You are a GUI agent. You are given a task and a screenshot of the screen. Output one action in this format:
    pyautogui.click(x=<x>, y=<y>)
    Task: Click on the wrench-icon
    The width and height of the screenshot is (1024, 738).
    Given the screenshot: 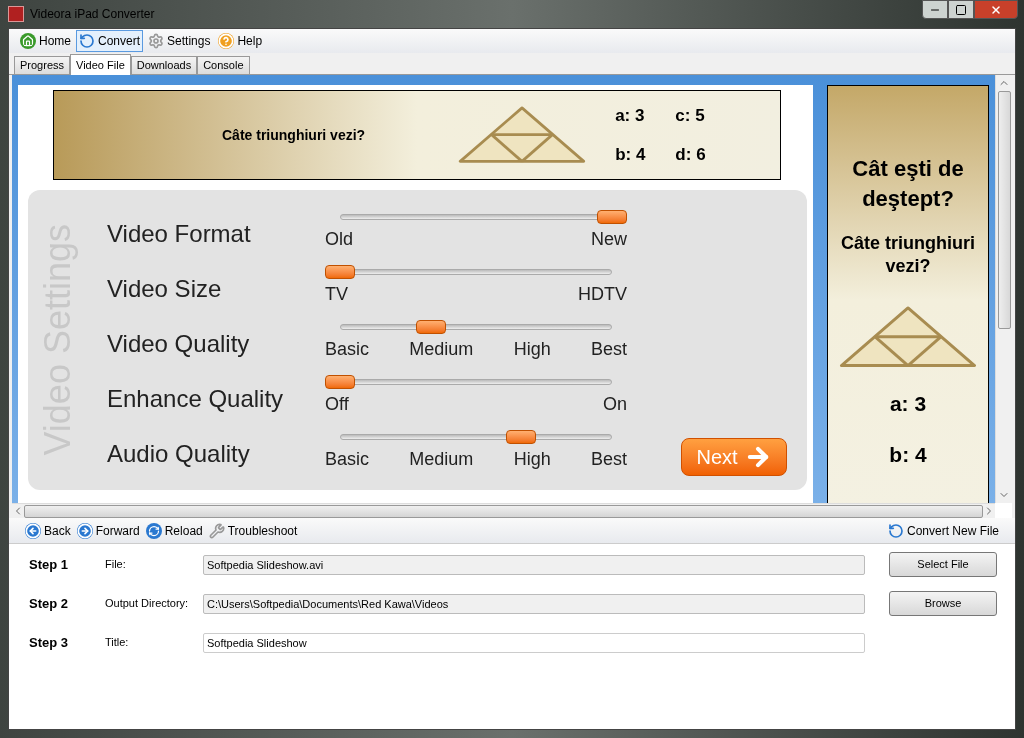 What is the action you would take?
    pyautogui.click(x=216, y=530)
    